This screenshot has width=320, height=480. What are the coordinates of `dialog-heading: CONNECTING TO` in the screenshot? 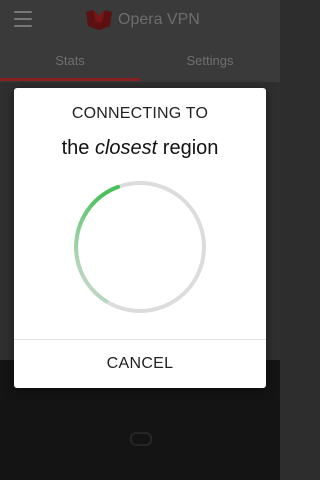 It's located at (140, 113).